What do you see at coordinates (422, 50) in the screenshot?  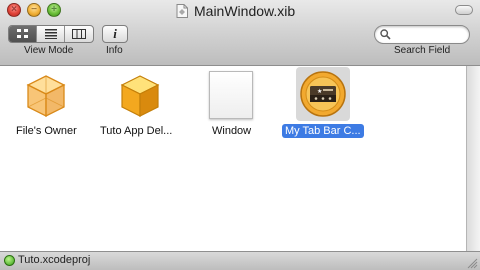 I see `search-field-label: Search Field` at bounding box center [422, 50].